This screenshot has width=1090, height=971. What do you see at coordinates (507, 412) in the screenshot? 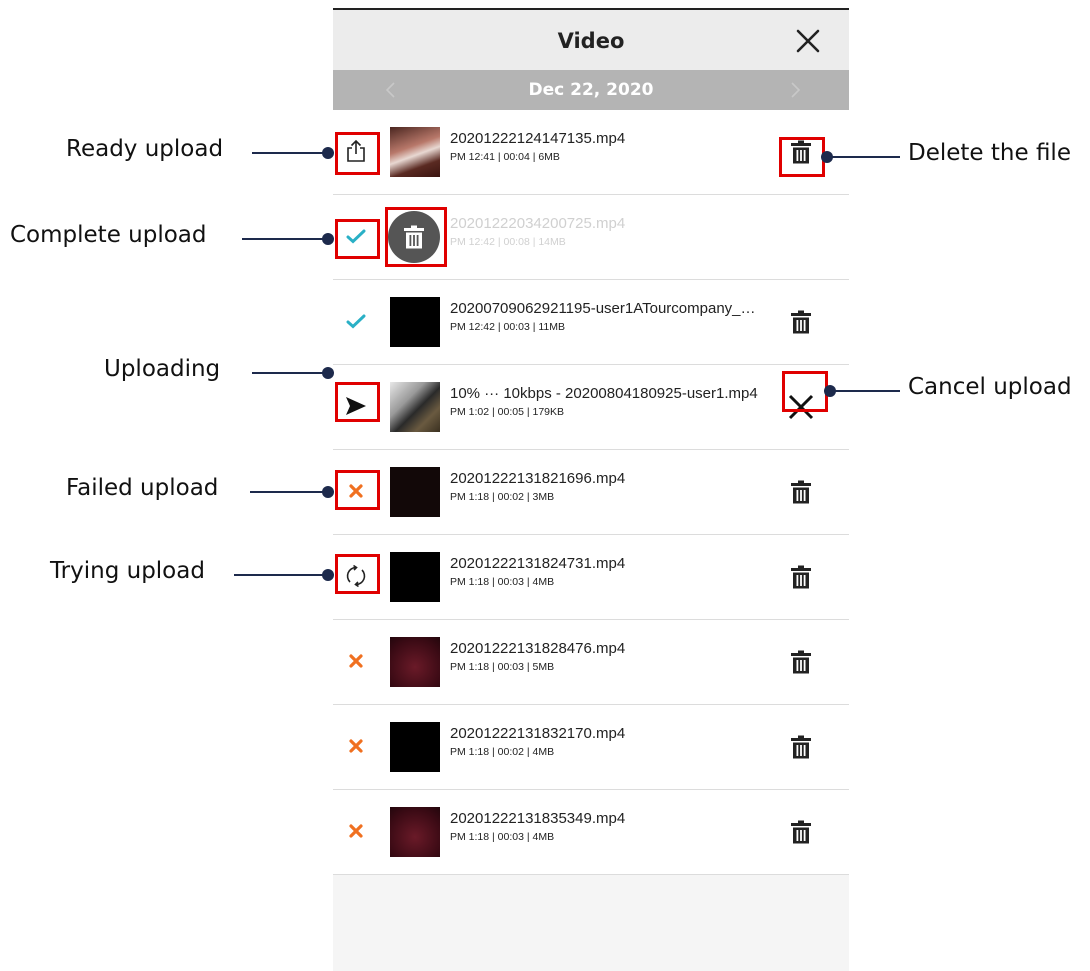
I see `video-meta: PM 1:02 | 00:05 | 179KB` at bounding box center [507, 412].